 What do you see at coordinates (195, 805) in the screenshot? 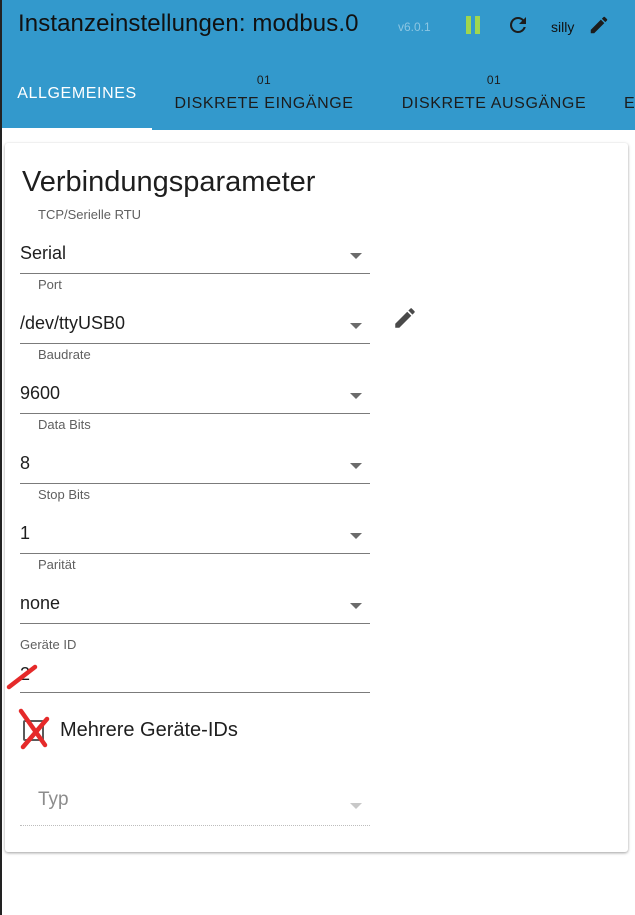
I see `typ-select: Typ` at bounding box center [195, 805].